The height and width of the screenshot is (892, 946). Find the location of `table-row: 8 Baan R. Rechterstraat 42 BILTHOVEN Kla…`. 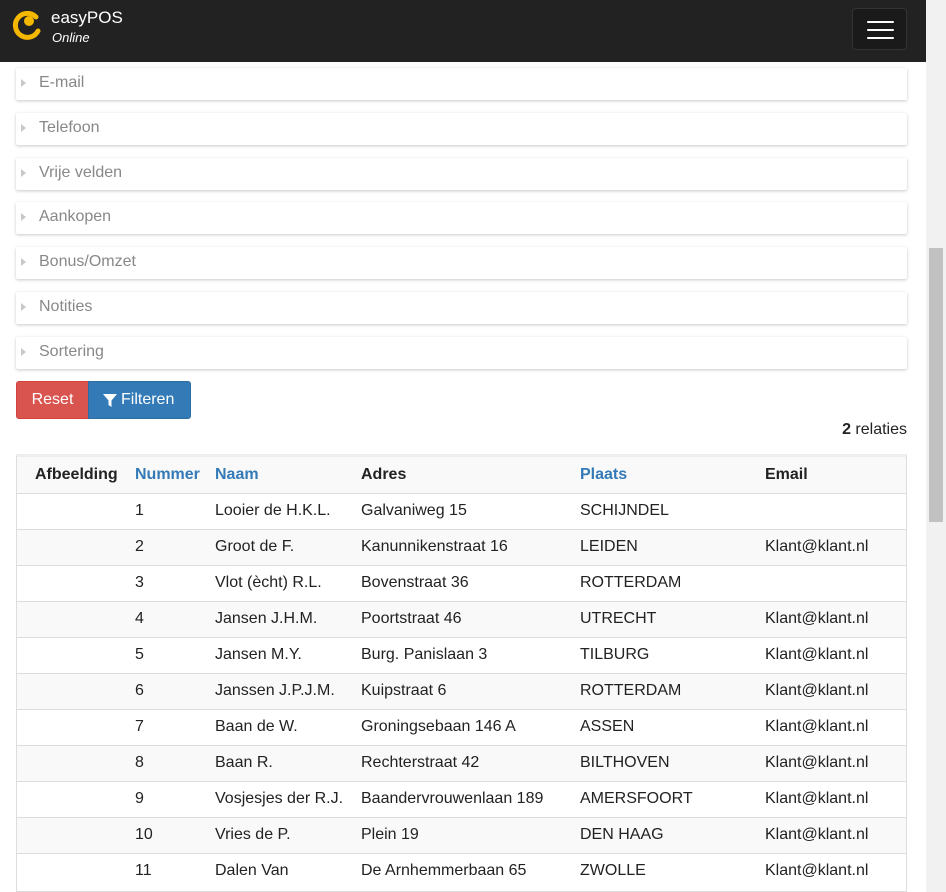

table-row: 8 Baan R. Rechterstraat 42 BILTHOVEN Kla… is located at coordinates (461, 762).